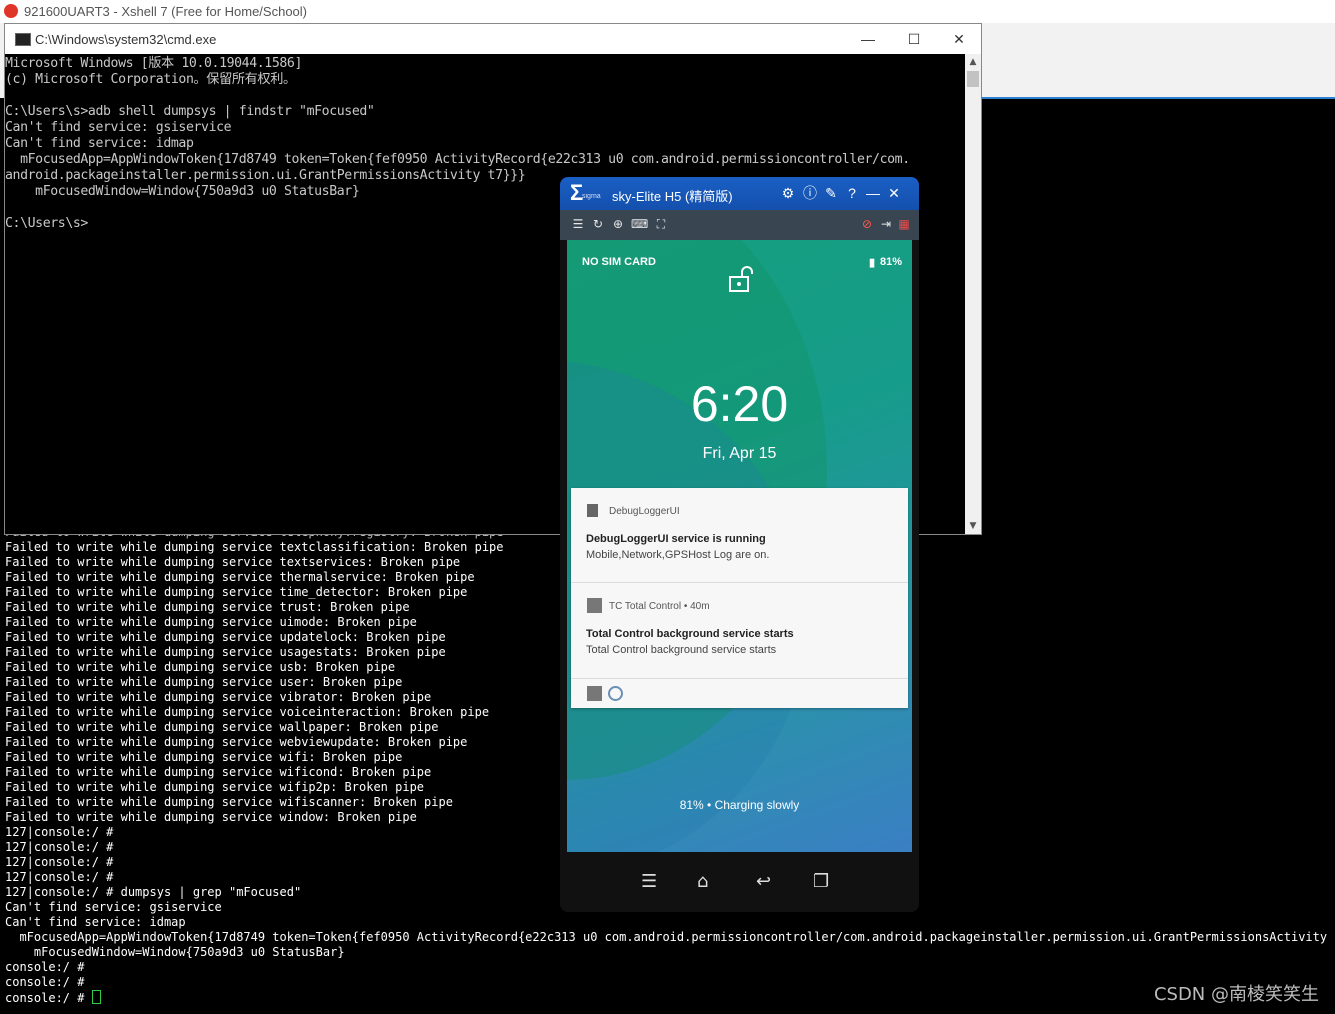  What do you see at coordinates (619, 262) in the screenshot?
I see `carrier-status: NO SIM CARD` at bounding box center [619, 262].